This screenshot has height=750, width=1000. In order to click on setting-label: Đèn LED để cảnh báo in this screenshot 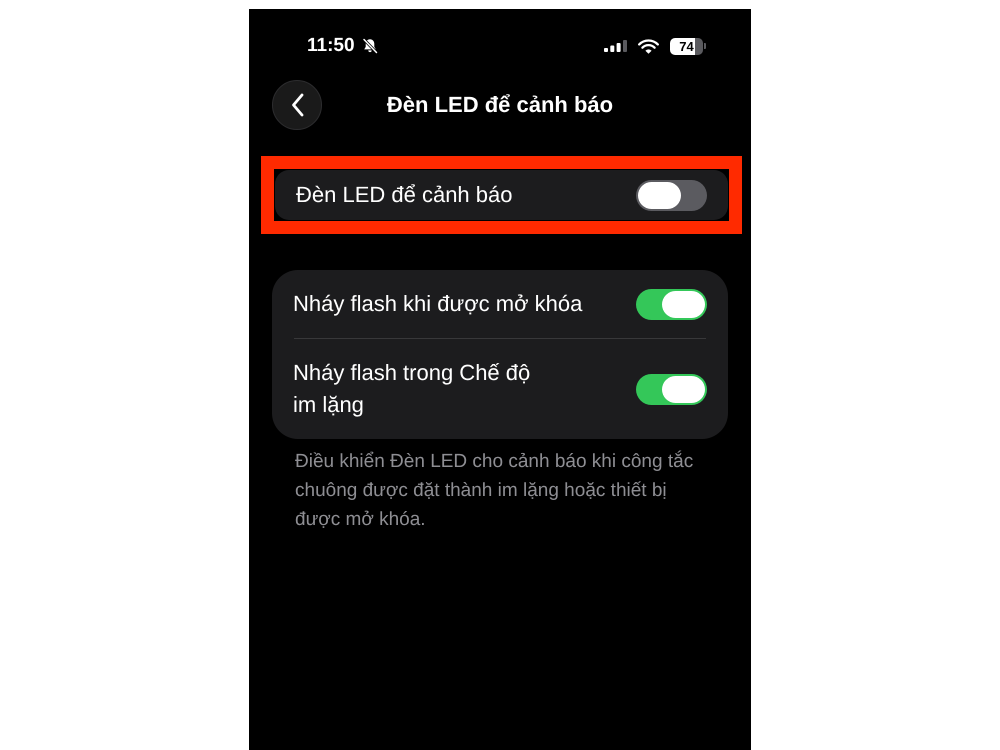, I will do `click(404, 195)`.